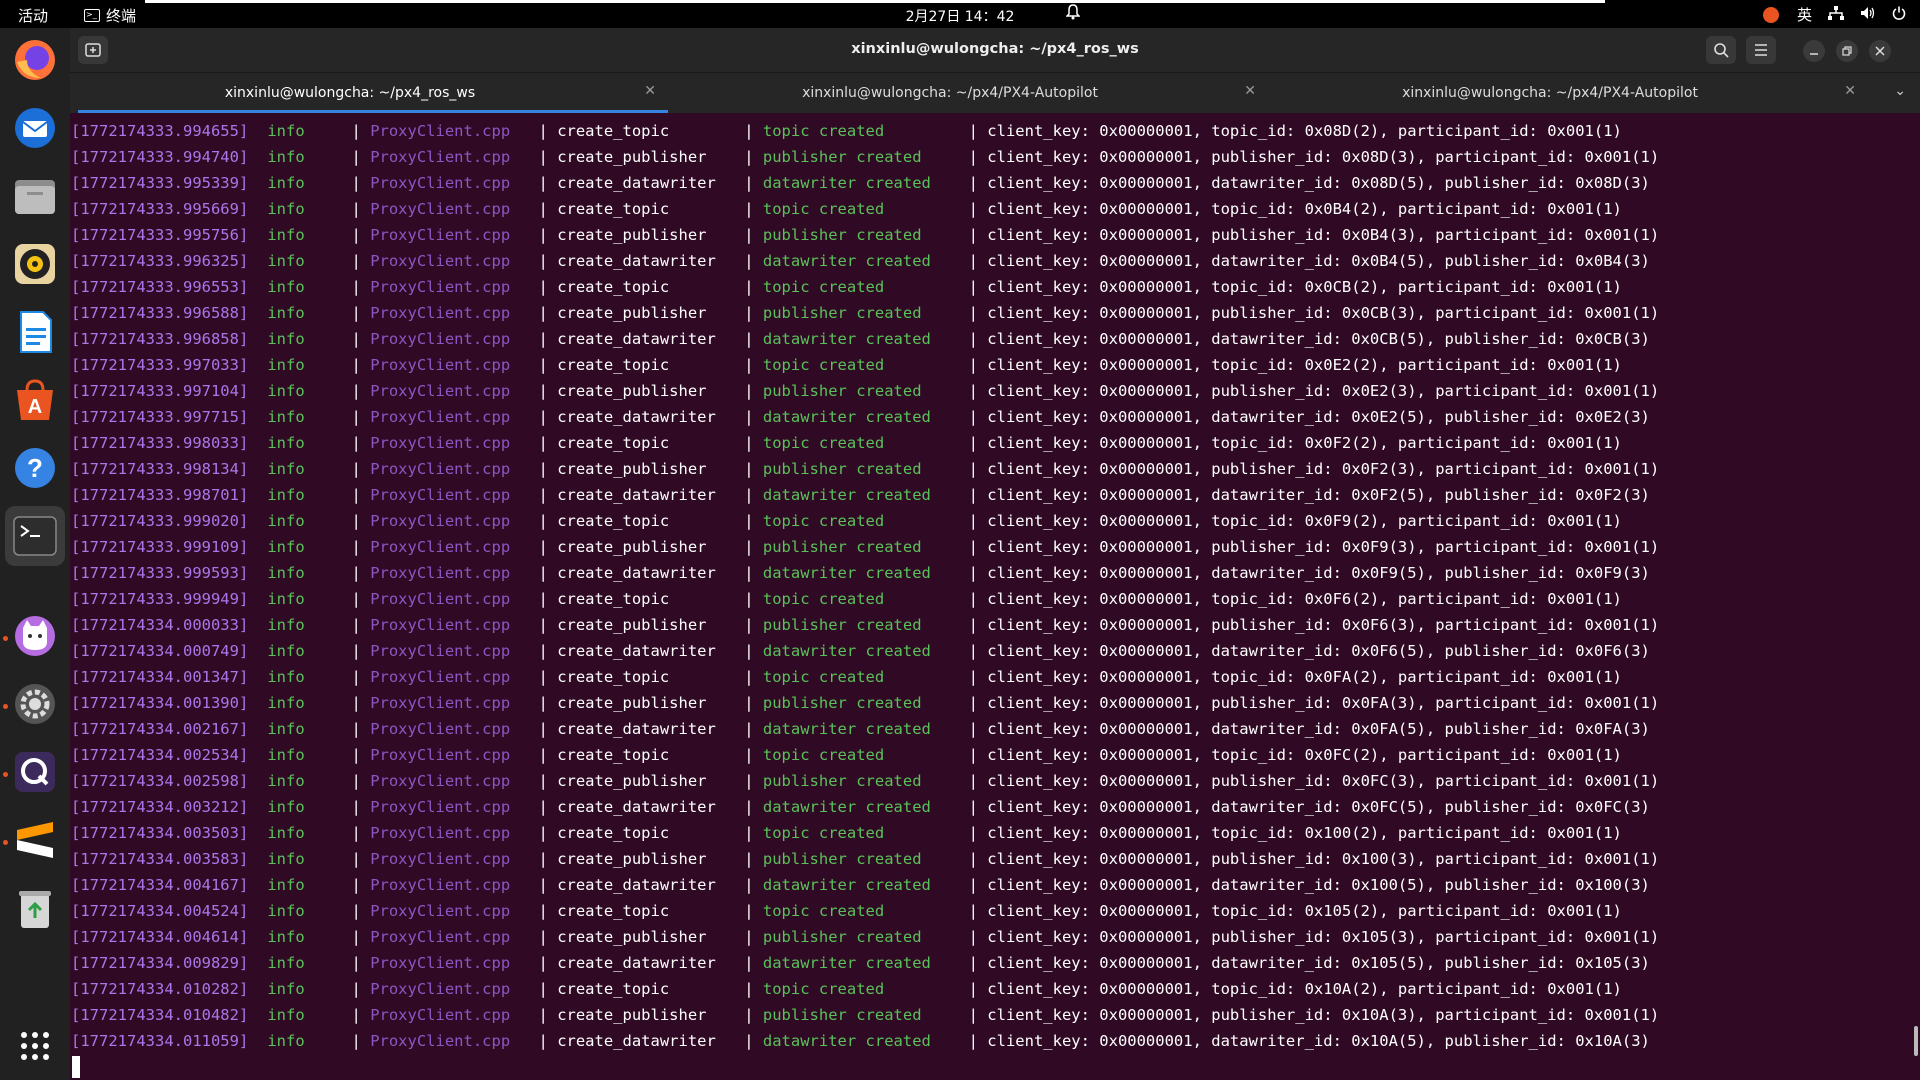  Describe the element at coordinates (1847, 51) in the screenshot. I see `maximize-button` at that location.